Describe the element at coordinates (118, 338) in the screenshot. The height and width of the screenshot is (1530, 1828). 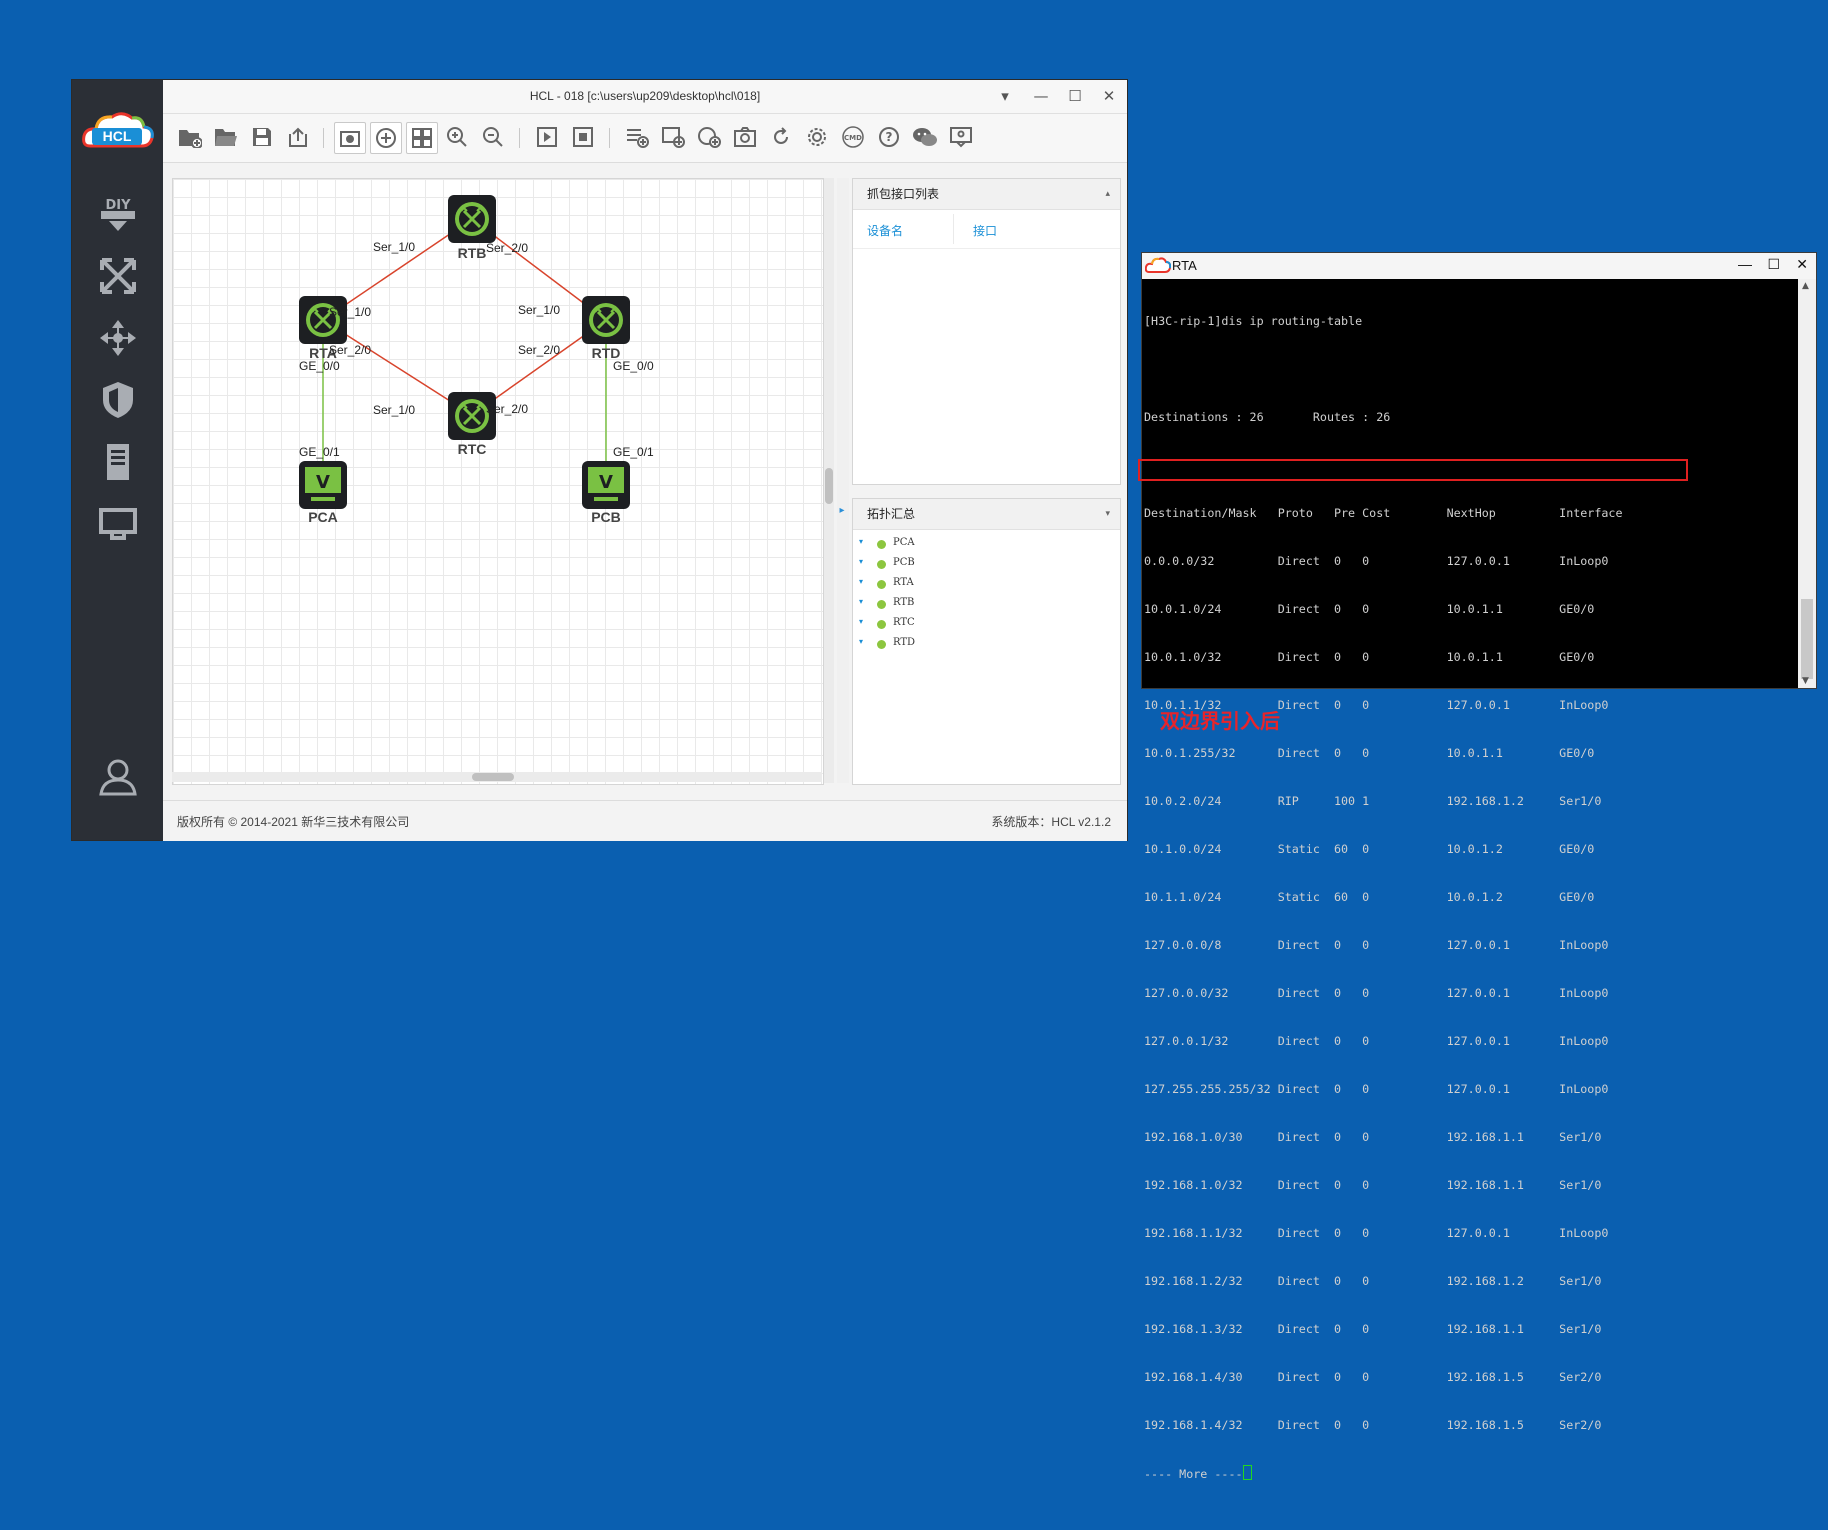
I see `move-icon` at that location.